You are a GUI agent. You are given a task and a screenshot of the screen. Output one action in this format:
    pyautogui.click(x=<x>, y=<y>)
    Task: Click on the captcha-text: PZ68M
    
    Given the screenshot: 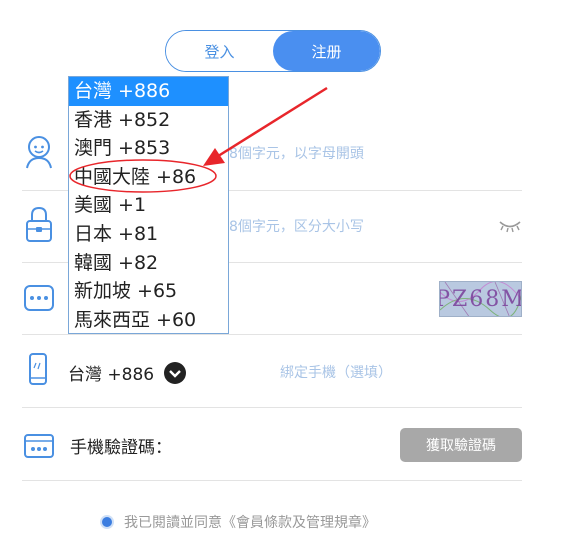 What is the action you would take?
    pyautogui.click(x=480, y=299)
    